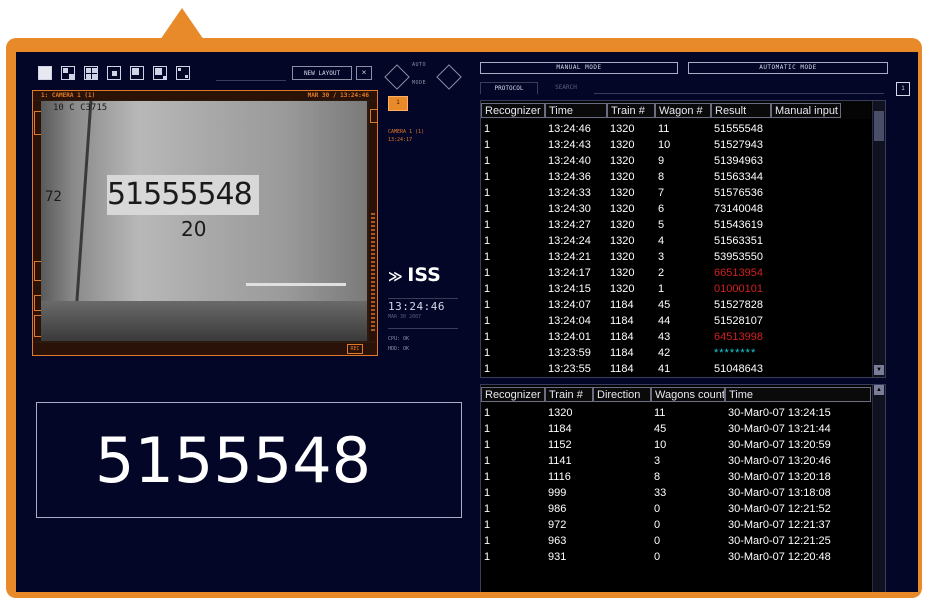  Describe the element at coordinates (798, 394) in the screenshot. I see `trains-header-cell: Time` at that location.